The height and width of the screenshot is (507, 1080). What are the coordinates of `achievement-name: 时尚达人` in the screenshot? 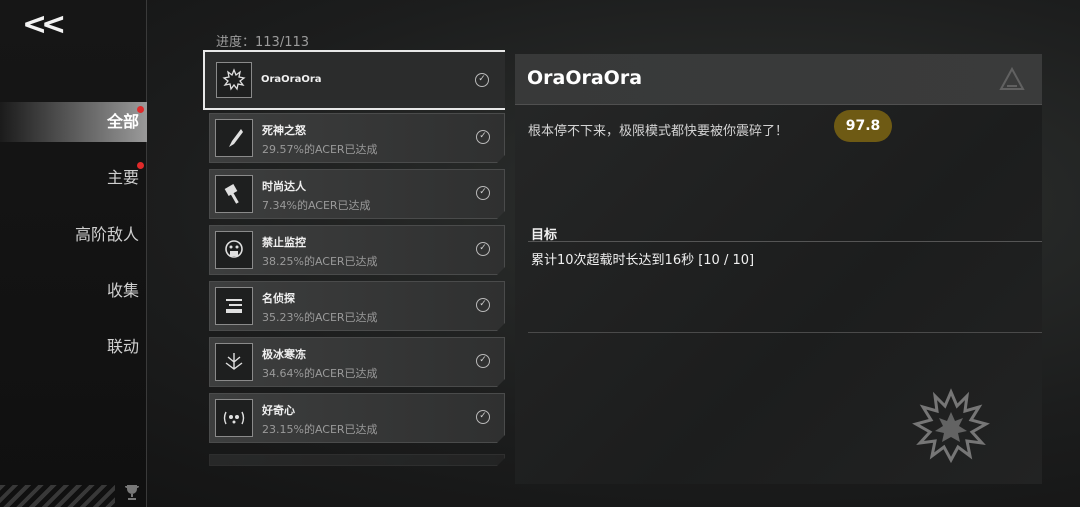 It's located at (284, 186).